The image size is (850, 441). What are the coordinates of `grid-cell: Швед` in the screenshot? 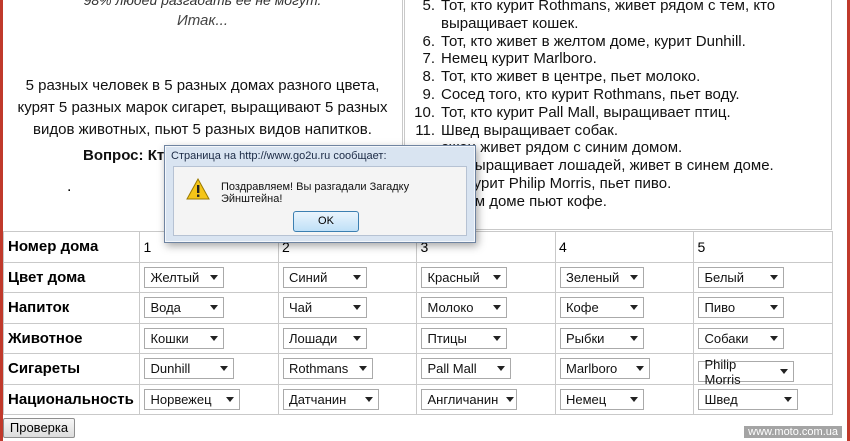 It's located at (763, 399).